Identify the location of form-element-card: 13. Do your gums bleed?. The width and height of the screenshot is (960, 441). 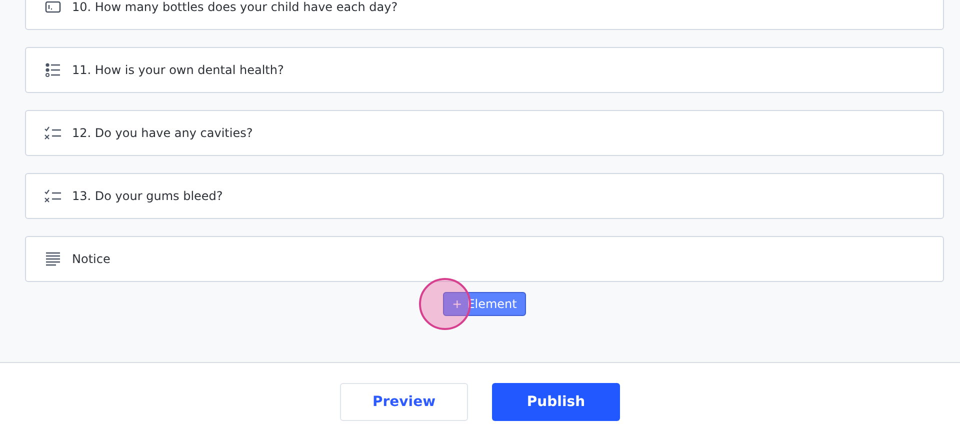
(484, 196).